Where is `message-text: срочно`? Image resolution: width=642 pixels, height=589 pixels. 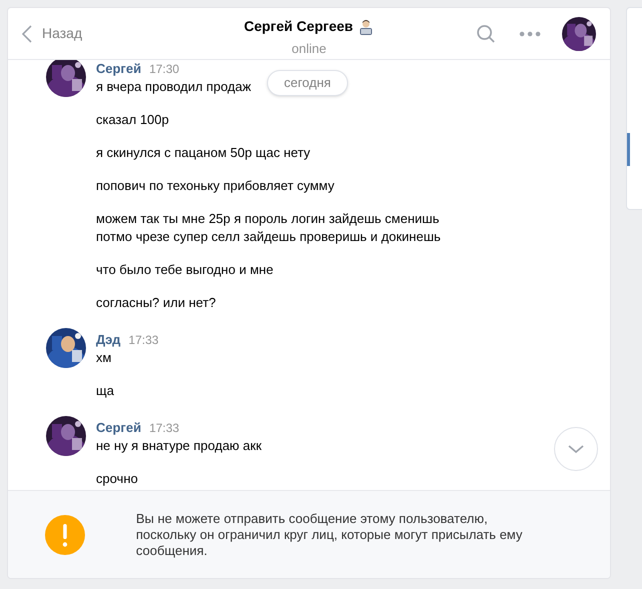 message-text: срочно is located at coordinates (117, 479).